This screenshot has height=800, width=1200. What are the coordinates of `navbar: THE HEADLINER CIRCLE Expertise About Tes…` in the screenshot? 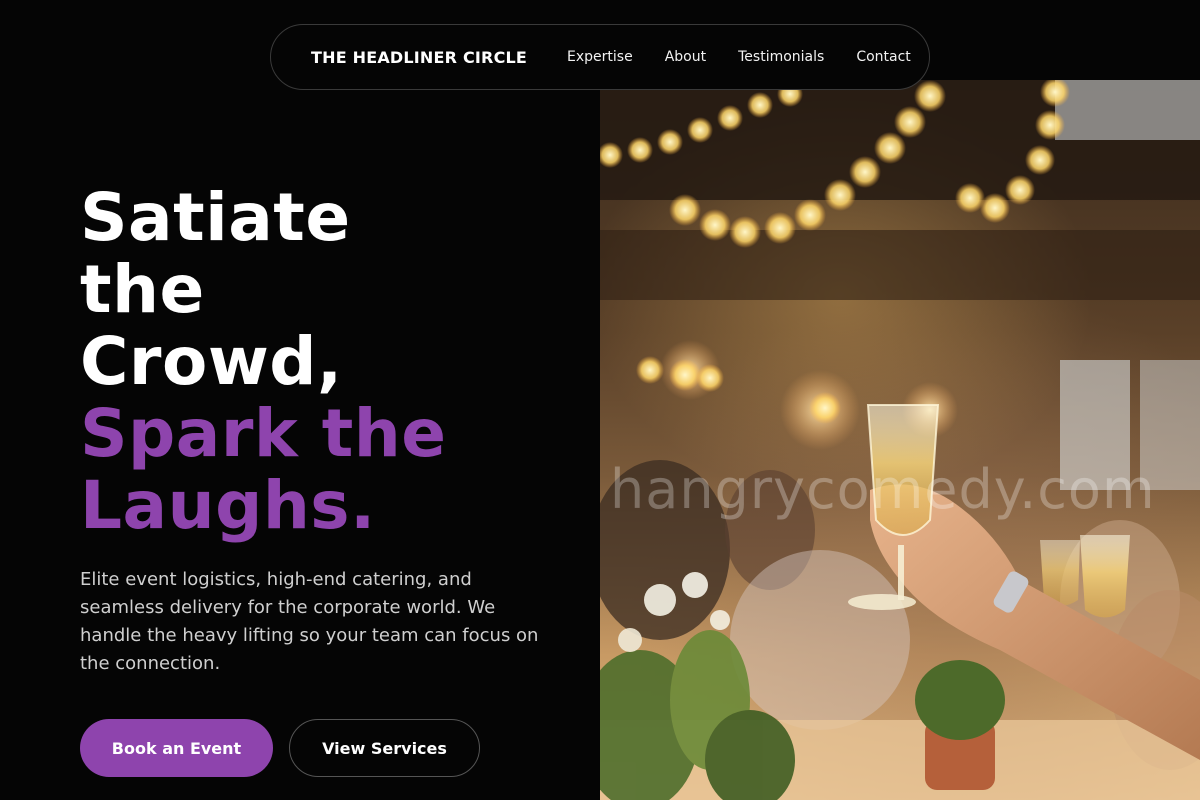 It's located at (600, 57).